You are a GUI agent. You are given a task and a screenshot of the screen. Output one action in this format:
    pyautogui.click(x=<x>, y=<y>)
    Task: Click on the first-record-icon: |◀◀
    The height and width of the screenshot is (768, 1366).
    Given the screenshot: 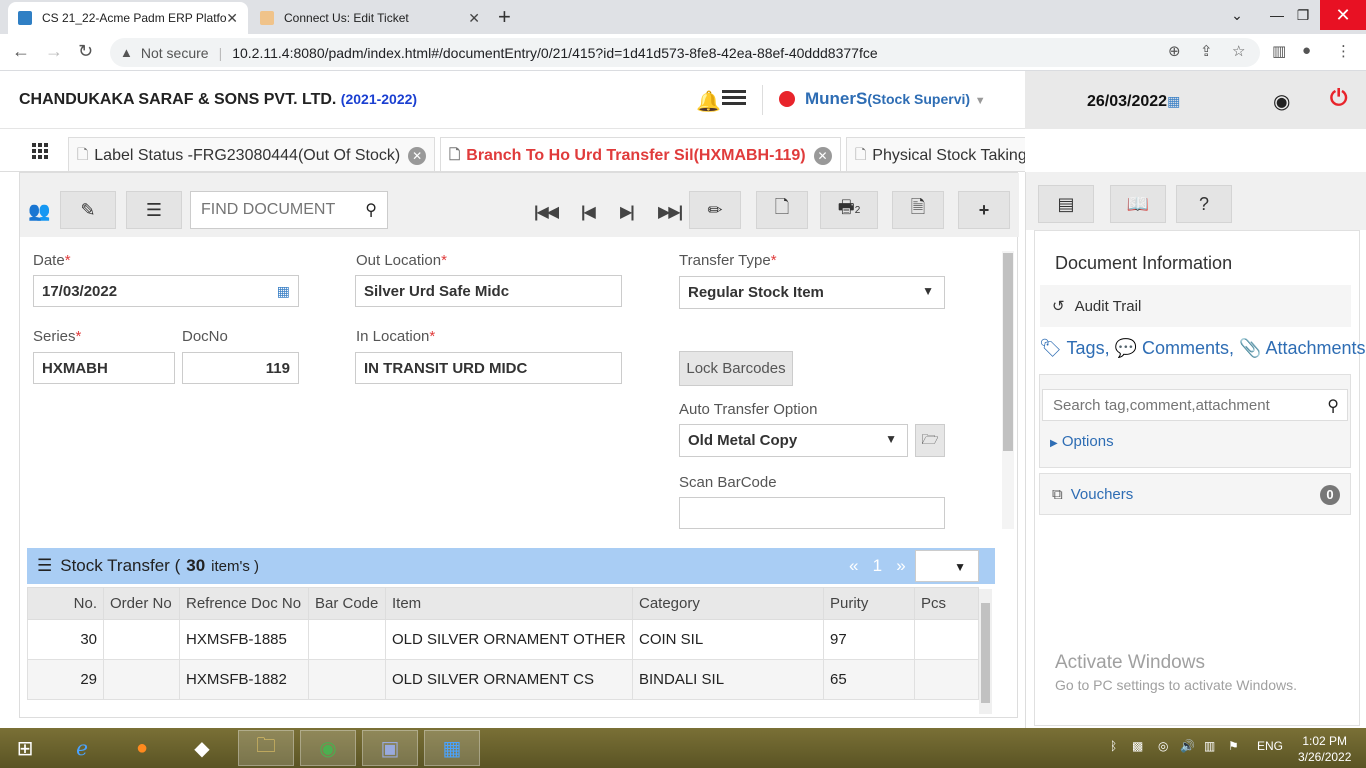 What is the action you would take?
    pyautogui.click(x=546, y=212)
    